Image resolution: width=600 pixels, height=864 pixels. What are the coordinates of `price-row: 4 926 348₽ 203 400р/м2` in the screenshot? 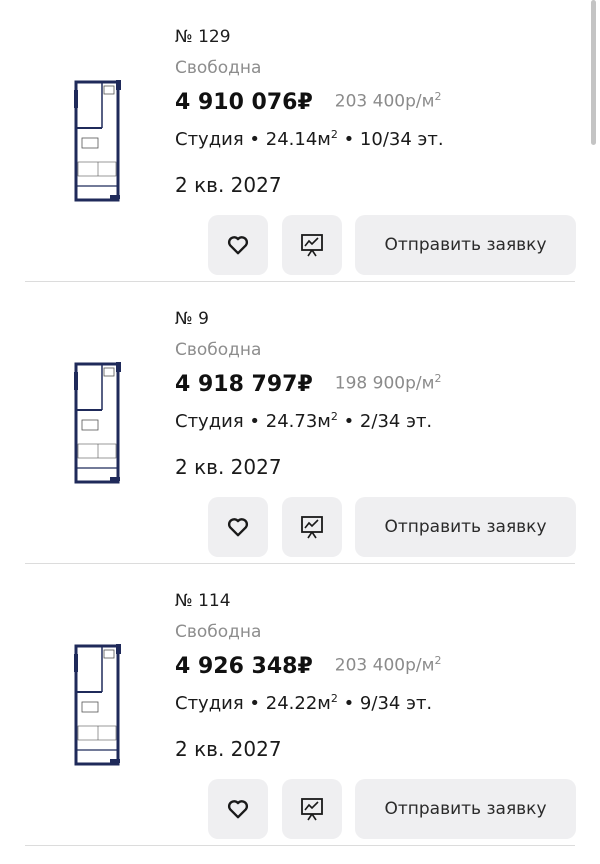 It's located at (308, 670).